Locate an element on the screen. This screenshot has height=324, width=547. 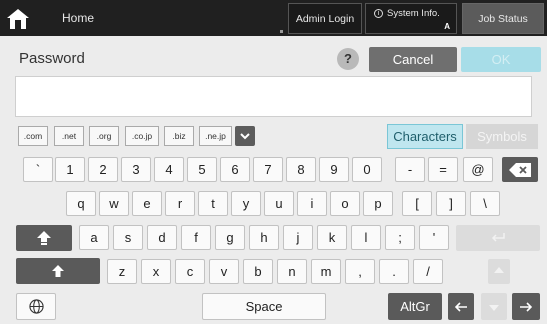
chevron-down-icon is located at coordinates (245, 136).